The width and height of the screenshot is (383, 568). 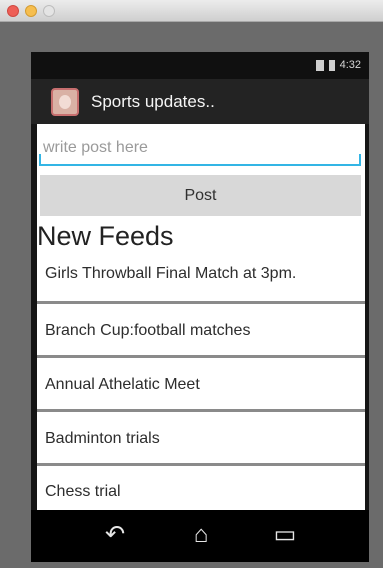 I want to click on battery-icon, so click(x=331, y=65).